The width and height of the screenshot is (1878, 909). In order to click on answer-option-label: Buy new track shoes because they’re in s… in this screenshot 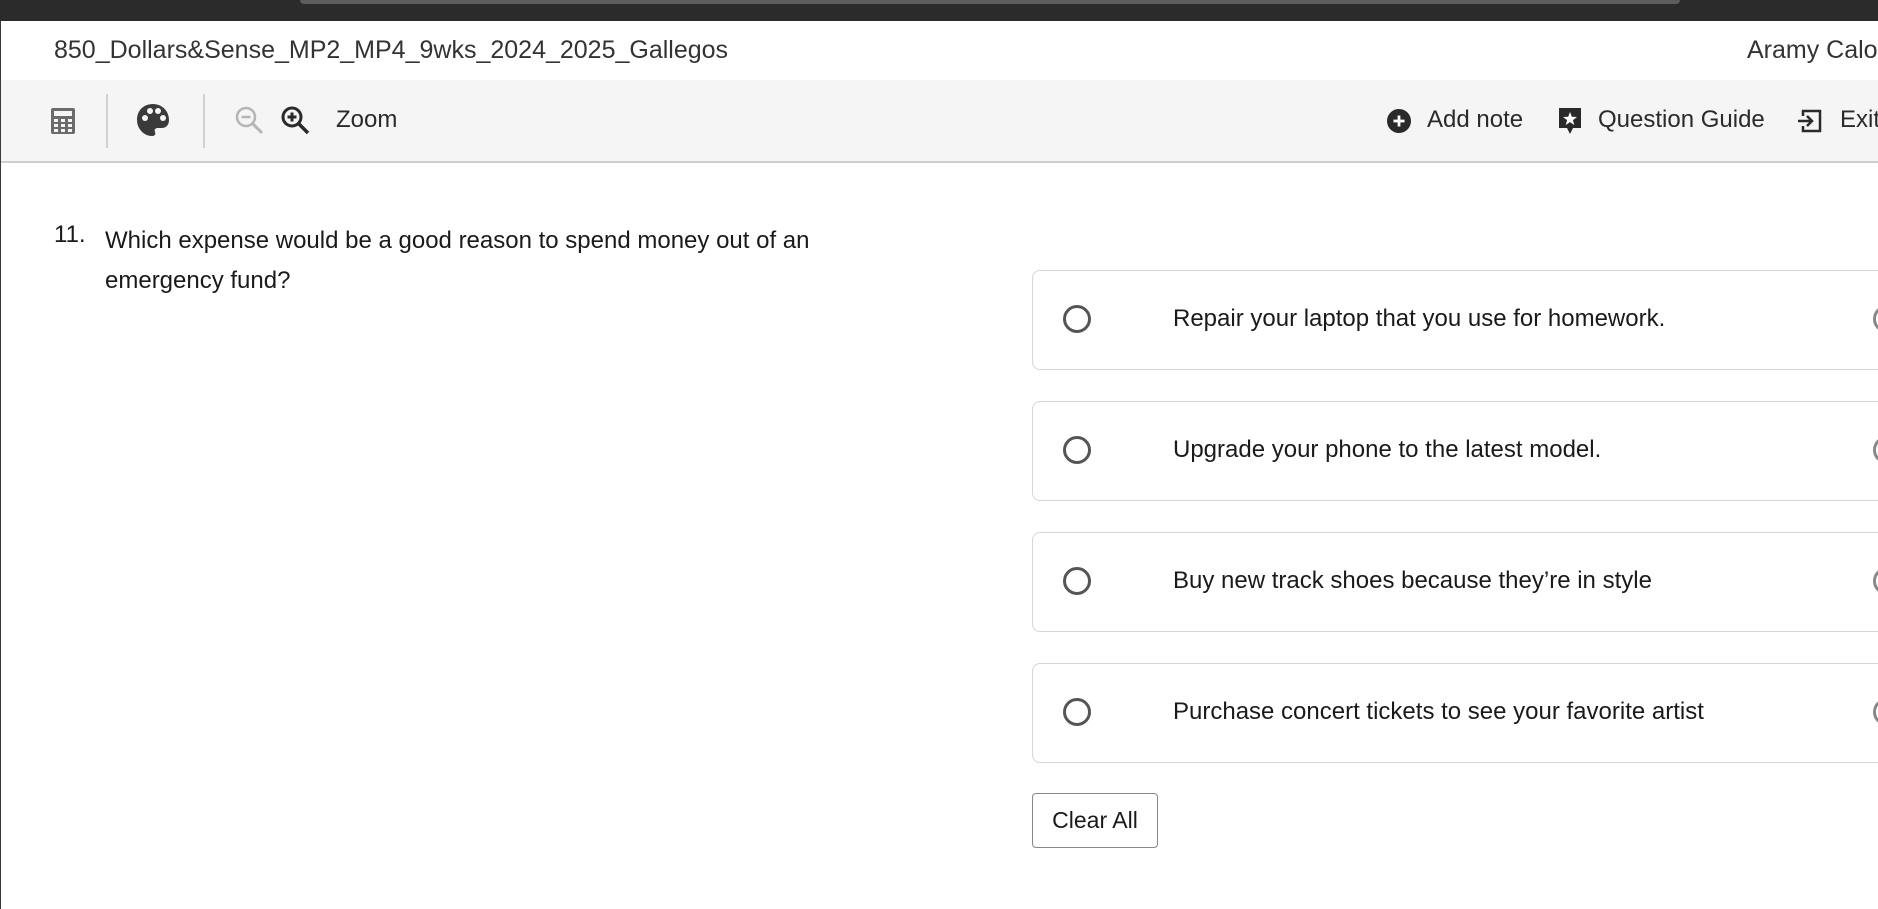, I will do `click(1412, 580)`.